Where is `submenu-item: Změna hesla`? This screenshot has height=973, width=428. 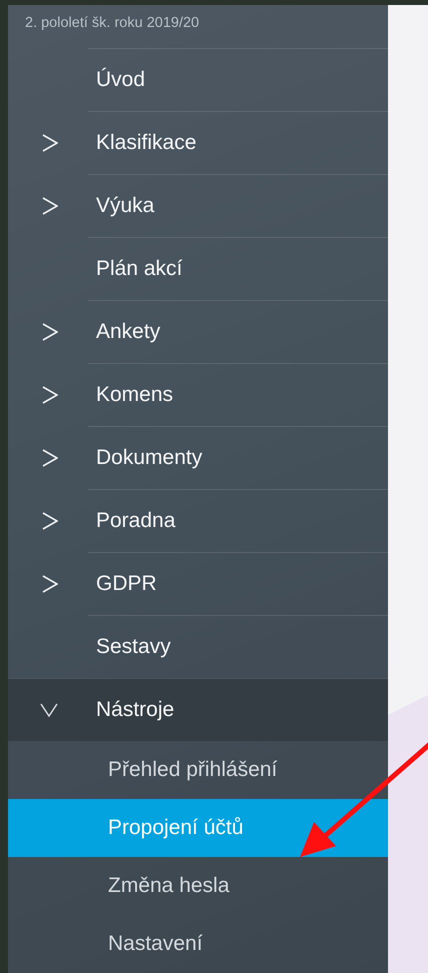 submenu-item: Změna hesla is located at coordinates (198, 886).